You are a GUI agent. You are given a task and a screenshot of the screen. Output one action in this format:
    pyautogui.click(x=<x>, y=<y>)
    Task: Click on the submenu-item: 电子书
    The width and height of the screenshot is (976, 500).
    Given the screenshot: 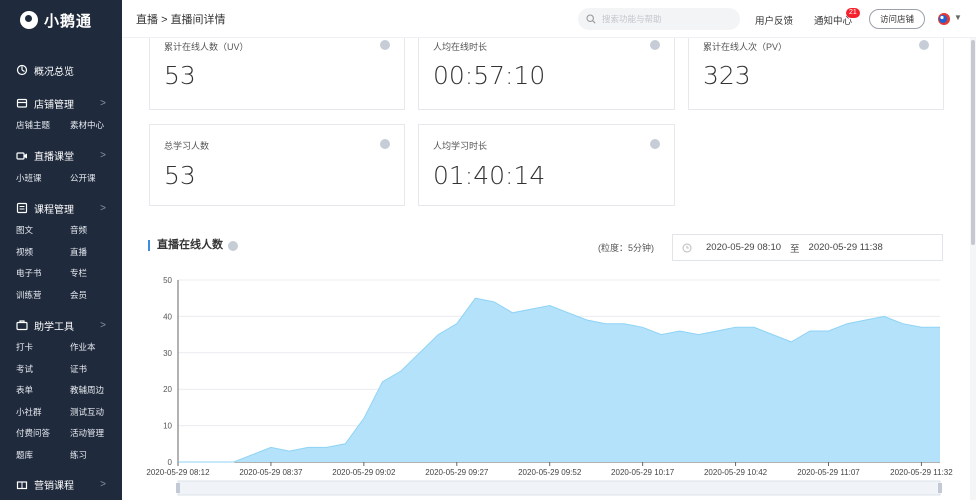 What is the action you would take?
    pyautogui.click(x=43, y=274)
    